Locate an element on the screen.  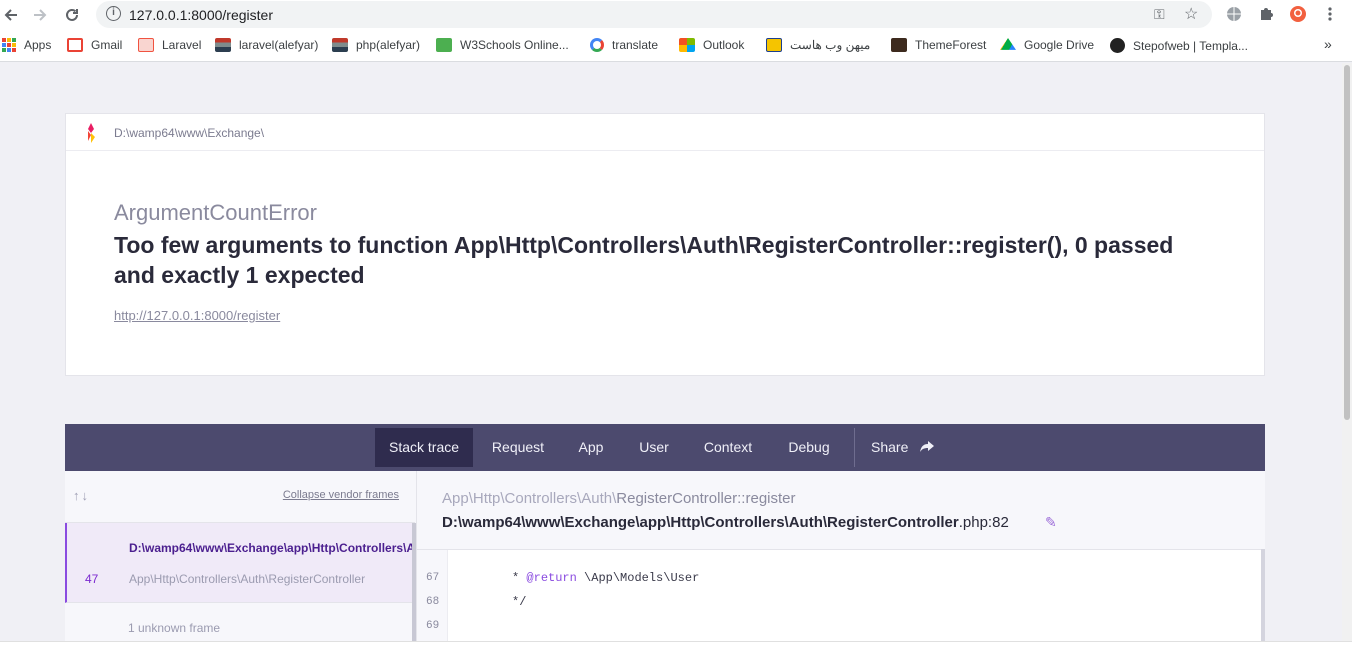
tab-context: Context is located at coordinates (728, 447).